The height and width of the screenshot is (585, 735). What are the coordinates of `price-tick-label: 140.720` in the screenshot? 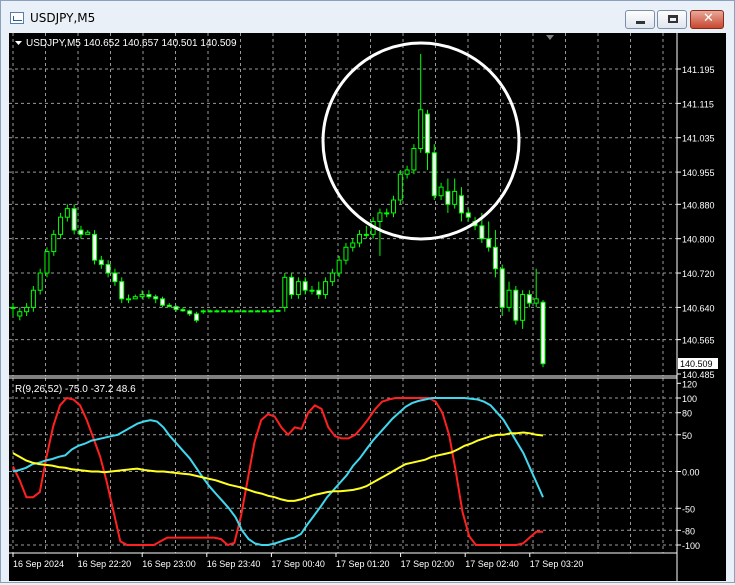 It's located at (698, 274).